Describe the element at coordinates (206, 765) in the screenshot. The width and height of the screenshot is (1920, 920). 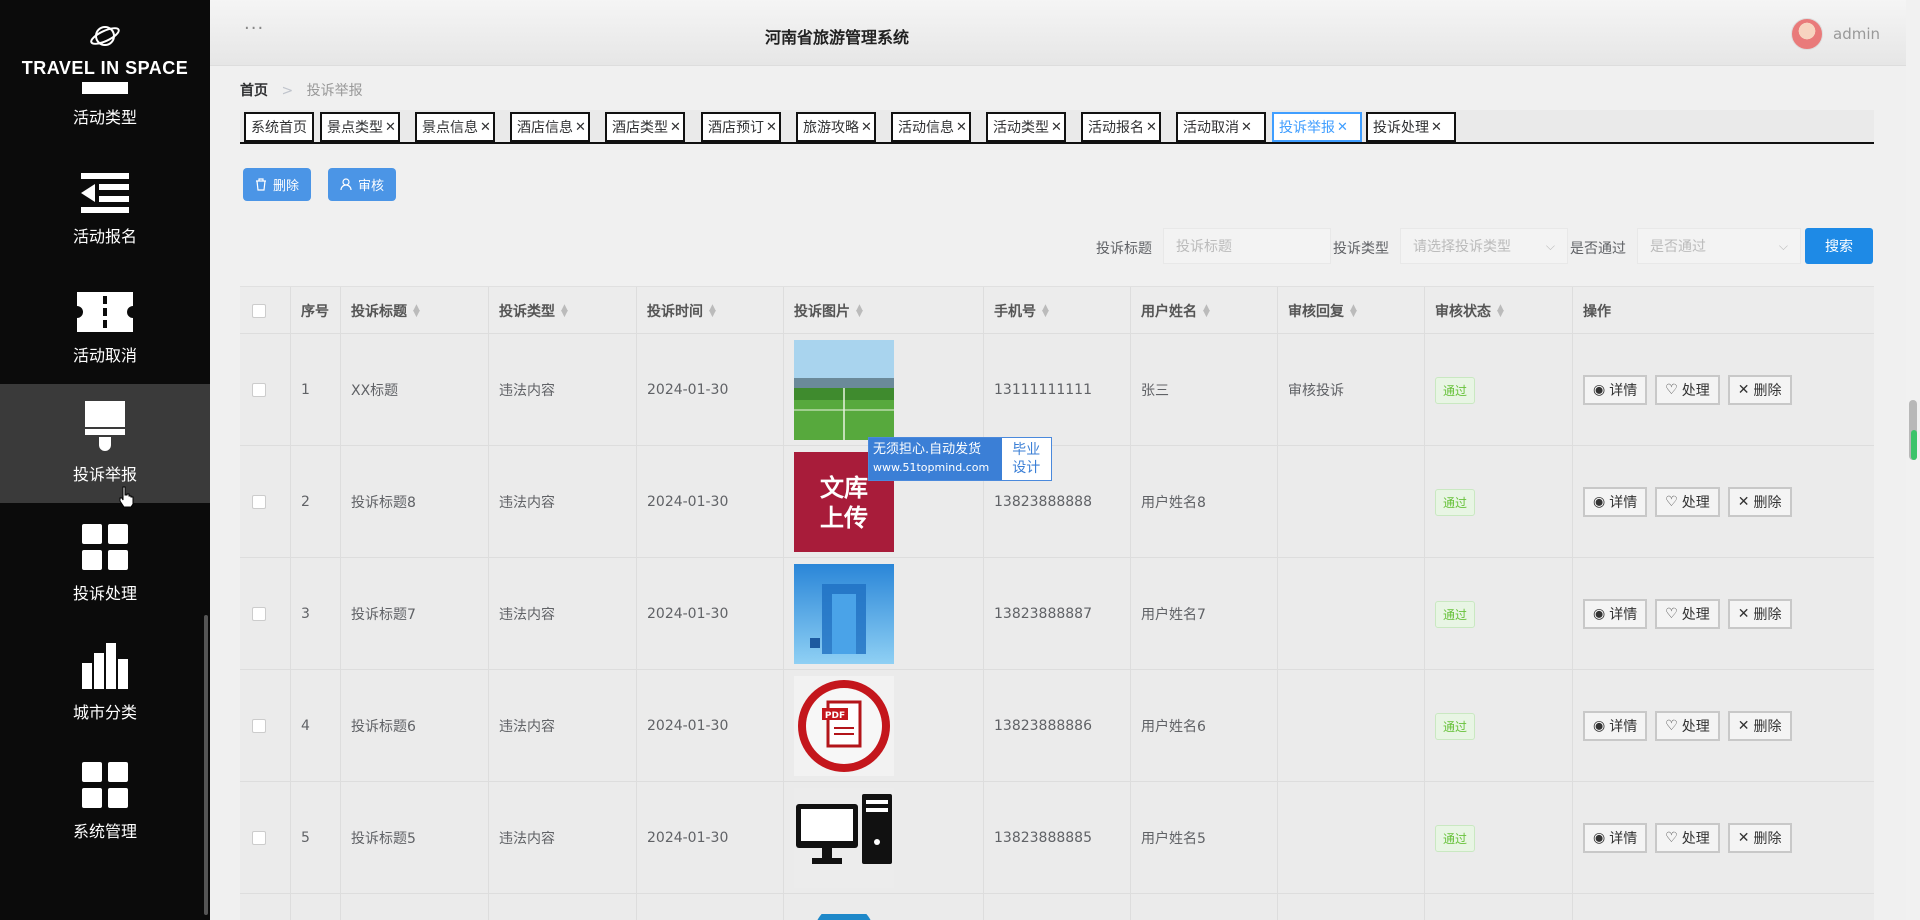
I see `sidebar-scrollbar` at that location.